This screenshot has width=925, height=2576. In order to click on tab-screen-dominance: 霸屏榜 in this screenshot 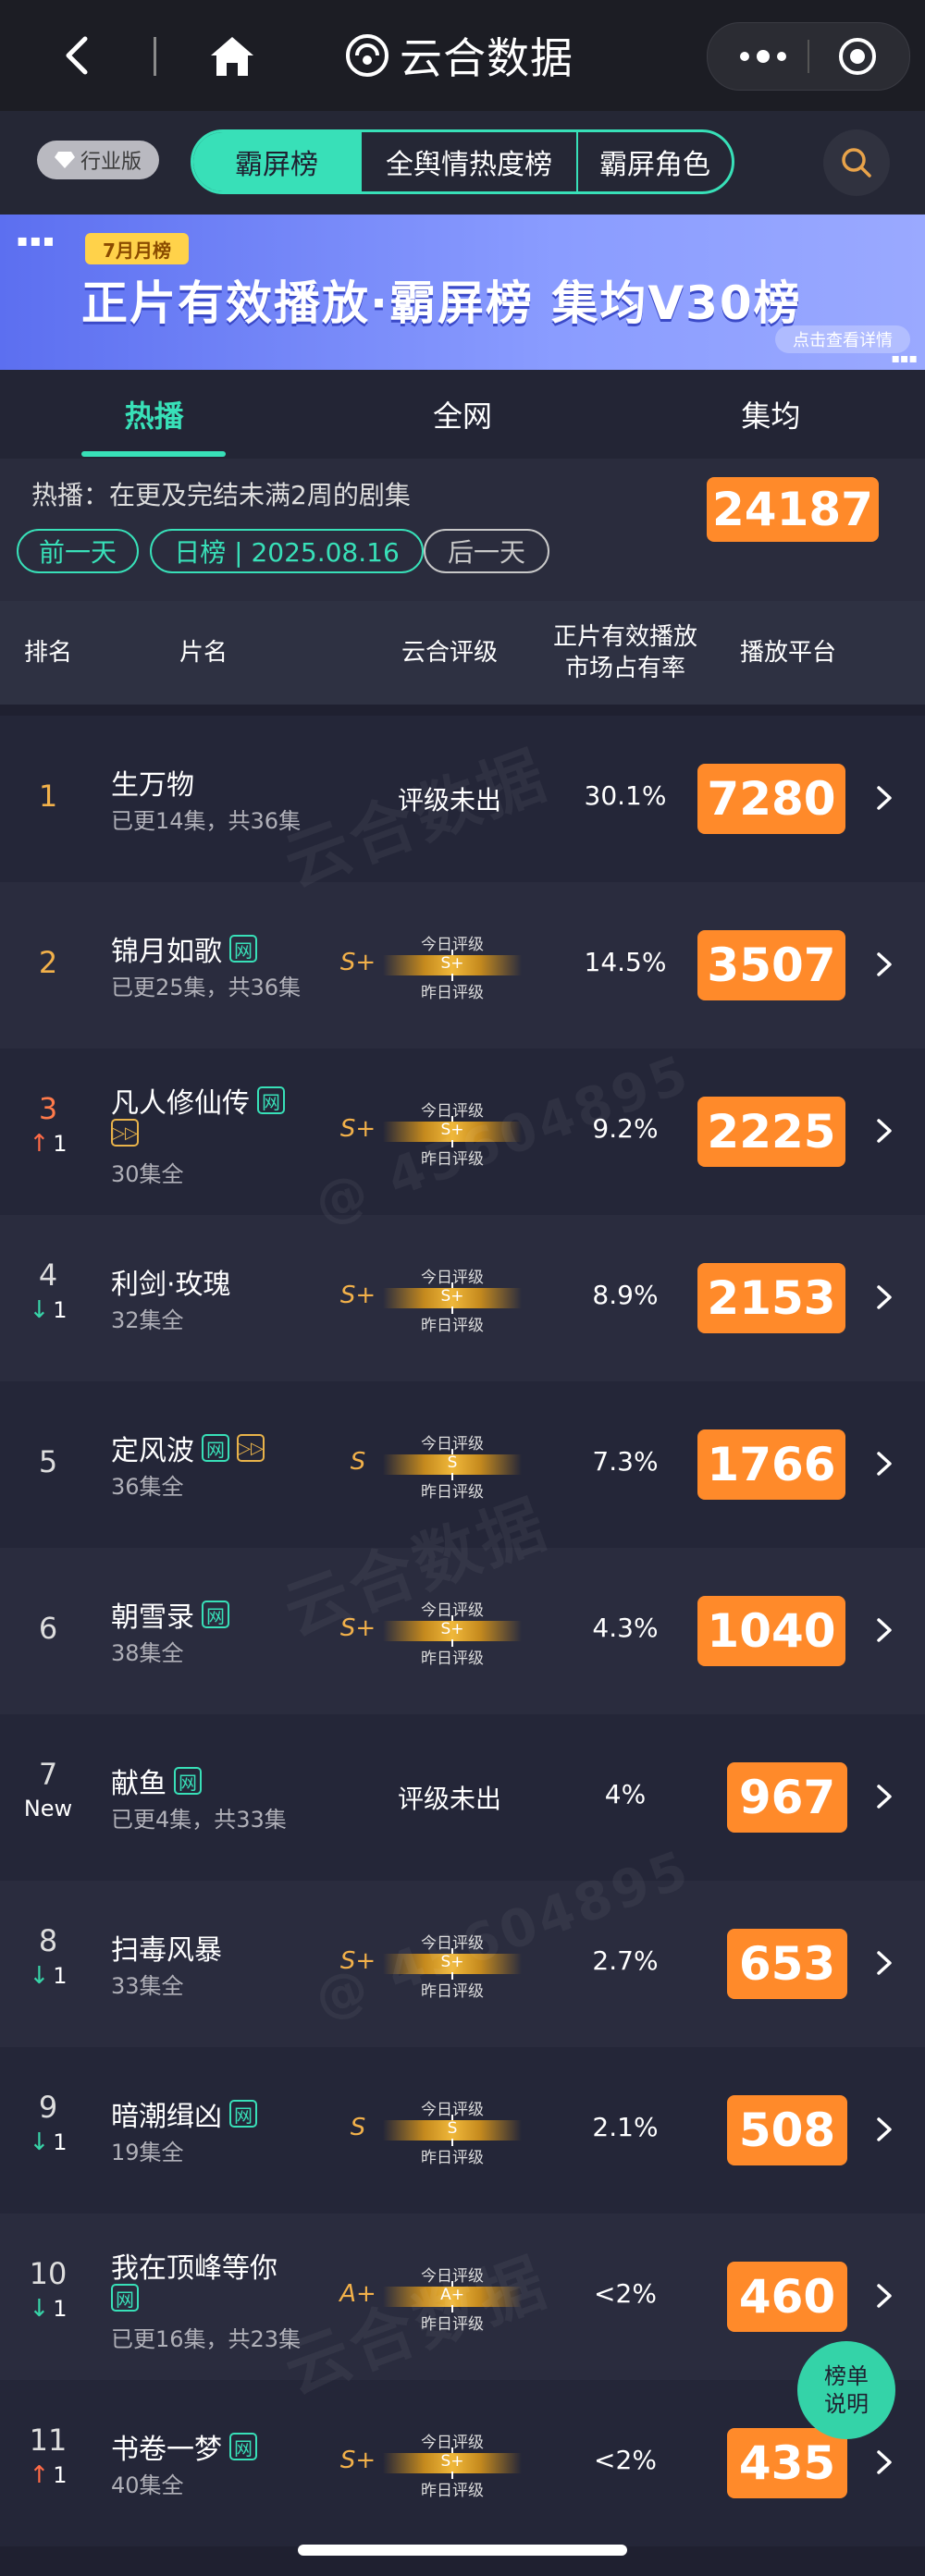, I will do `click(277, 161)`.